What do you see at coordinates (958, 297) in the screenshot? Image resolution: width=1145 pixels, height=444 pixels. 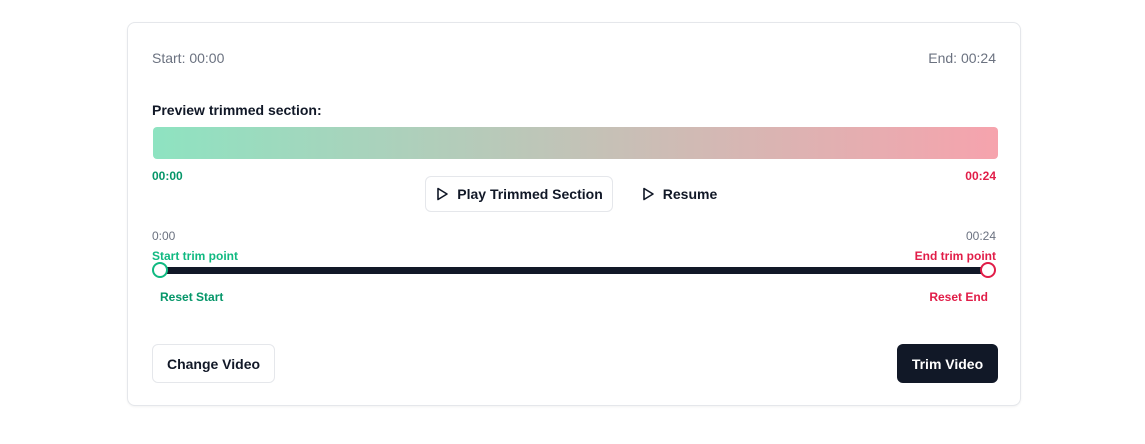 I see `reset-end-button: Reset End` at bounding box center [958, 297].